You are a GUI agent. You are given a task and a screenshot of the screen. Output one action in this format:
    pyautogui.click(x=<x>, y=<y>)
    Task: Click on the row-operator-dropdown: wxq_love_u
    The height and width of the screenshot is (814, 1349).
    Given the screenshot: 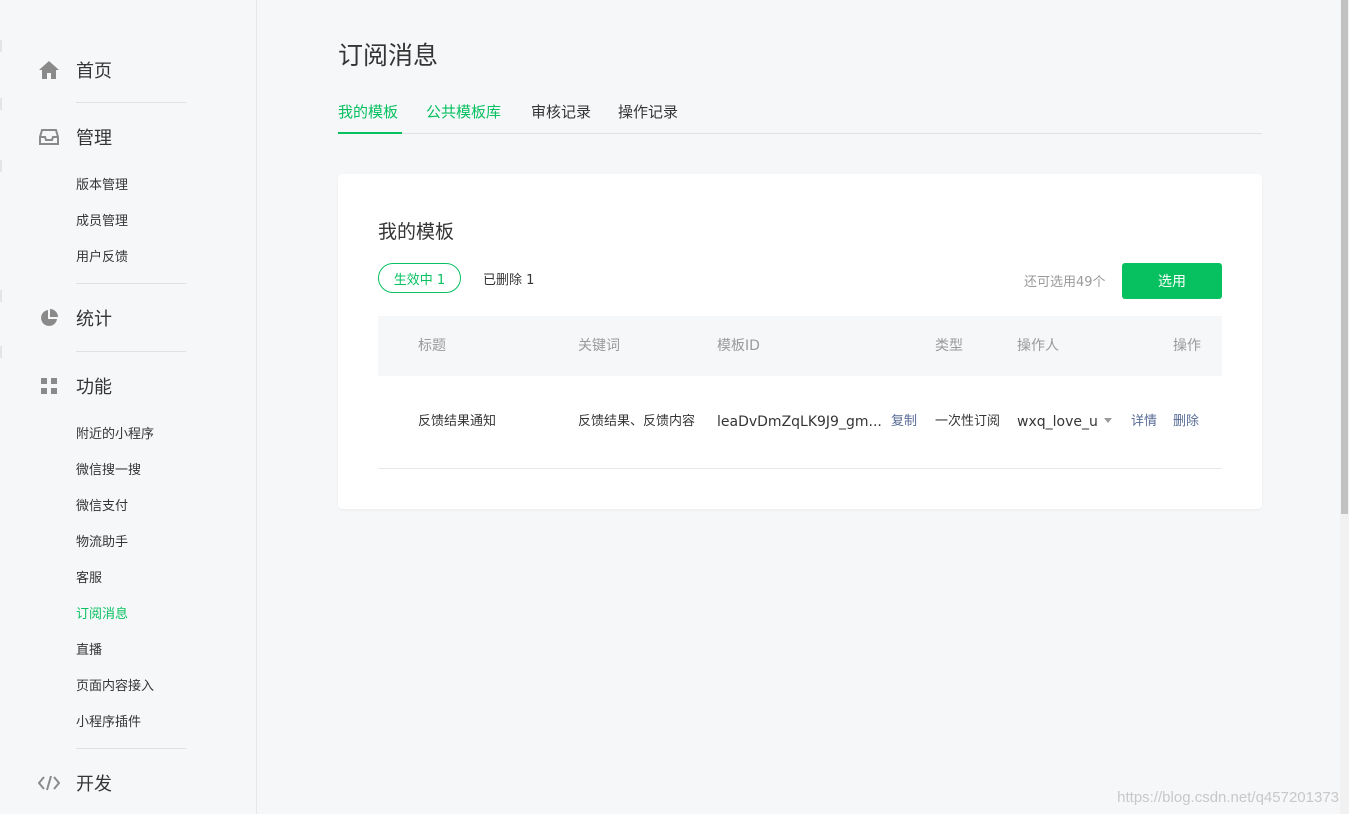 What is the action you would take?
    pyautogui.click(x=1064, y=422)
    